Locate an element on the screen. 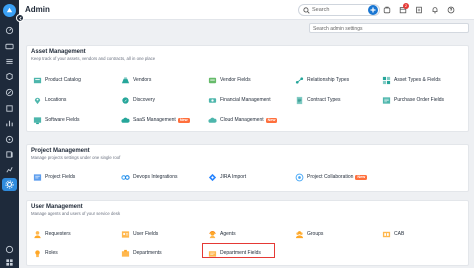 This screenshot has width=474, height=268. asset-types-fields-link: Asset Types & Fields is located at coordinates (411, 80).